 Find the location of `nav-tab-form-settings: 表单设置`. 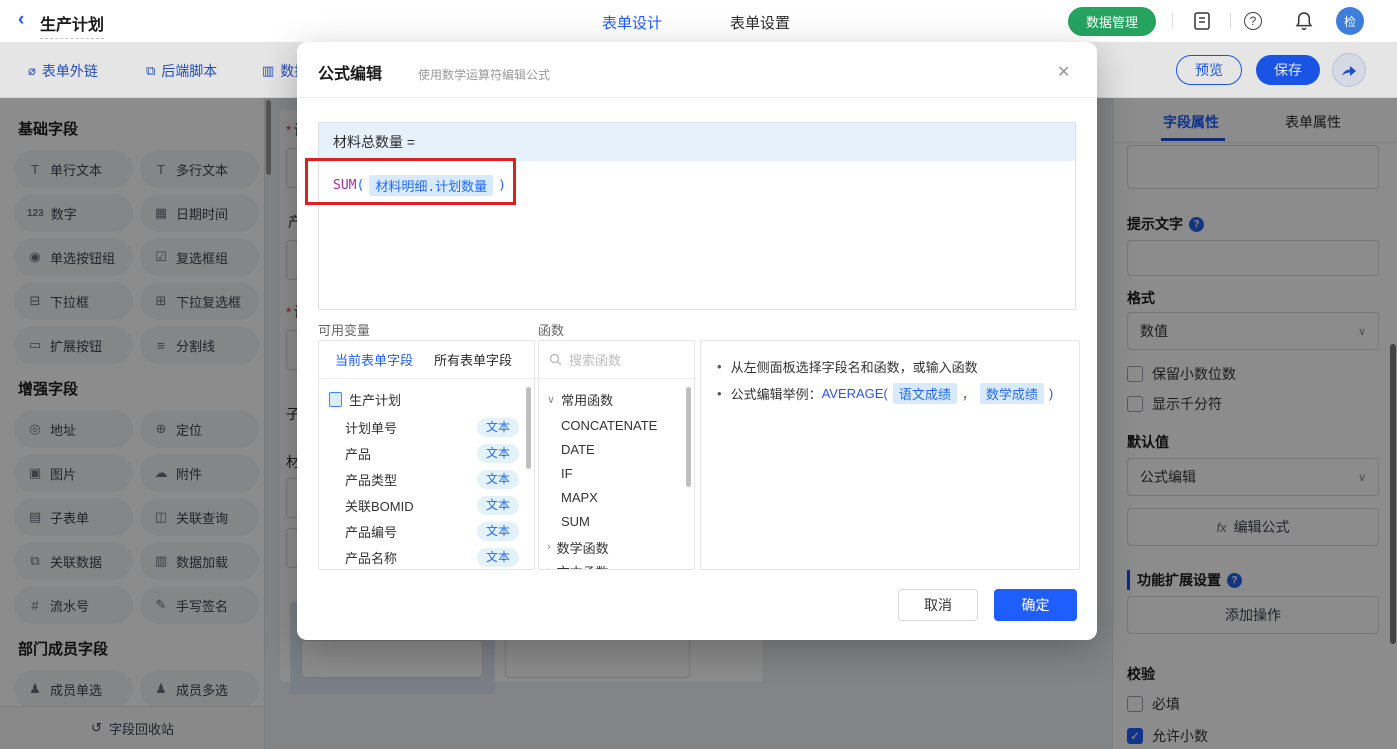

nav-tab-form-settings: 表单设置 is located at coordinates (760, 22).